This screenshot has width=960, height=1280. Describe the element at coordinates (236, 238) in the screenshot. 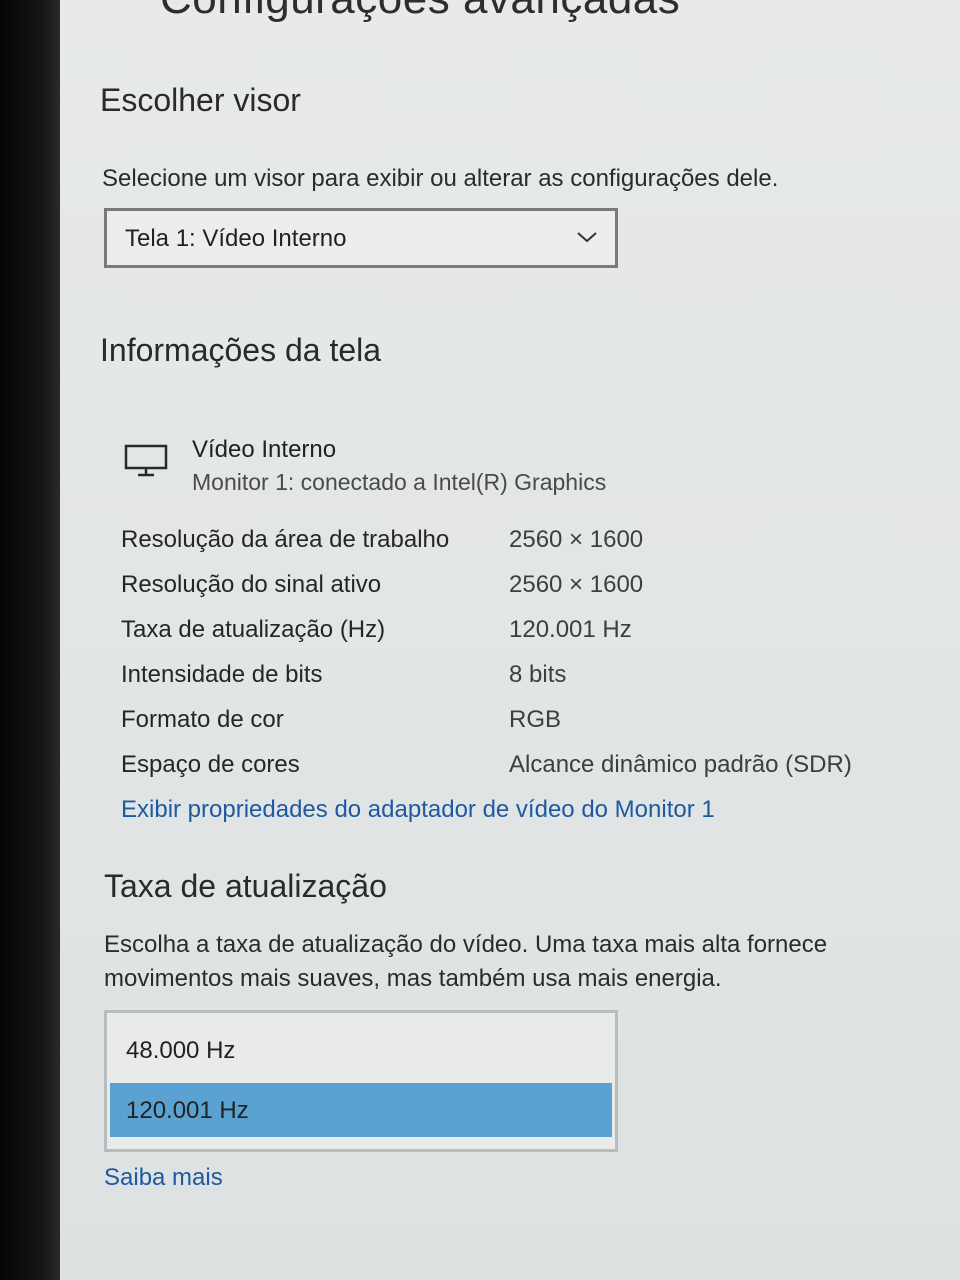

I see `display-select-value: Tela 1: Vídeo Interno` at that location.